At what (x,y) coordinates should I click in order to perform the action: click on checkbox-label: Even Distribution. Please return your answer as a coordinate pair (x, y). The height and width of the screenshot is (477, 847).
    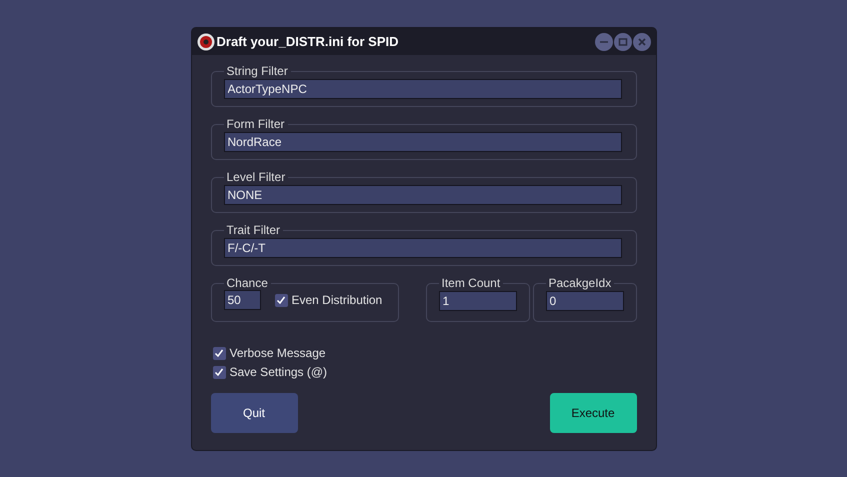
    Looking at the image, I should click on (337, 300).